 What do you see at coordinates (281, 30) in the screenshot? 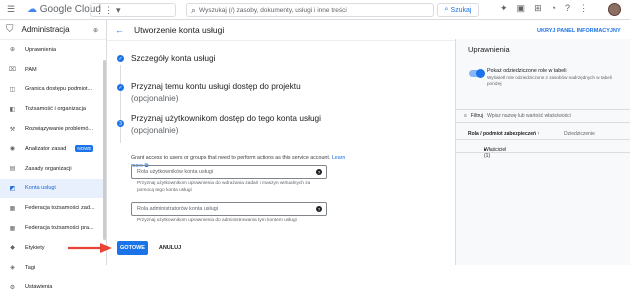
I see `page-header: ← Utworzenie konta usługi` at bounding box center [281, 30].